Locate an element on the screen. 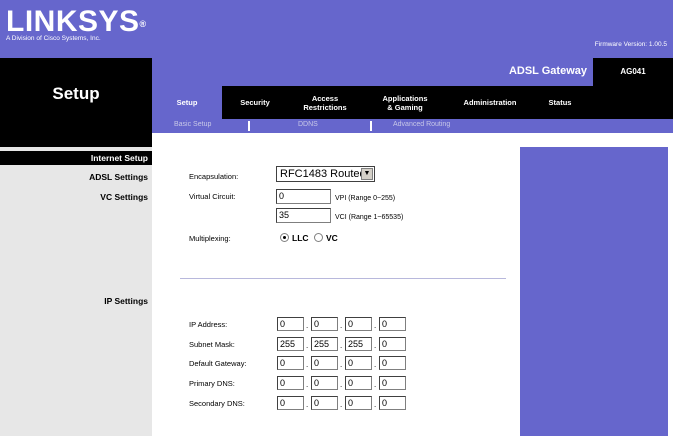  subtab-basic-setup: Basic Setup is located at coordinates (192, 124).